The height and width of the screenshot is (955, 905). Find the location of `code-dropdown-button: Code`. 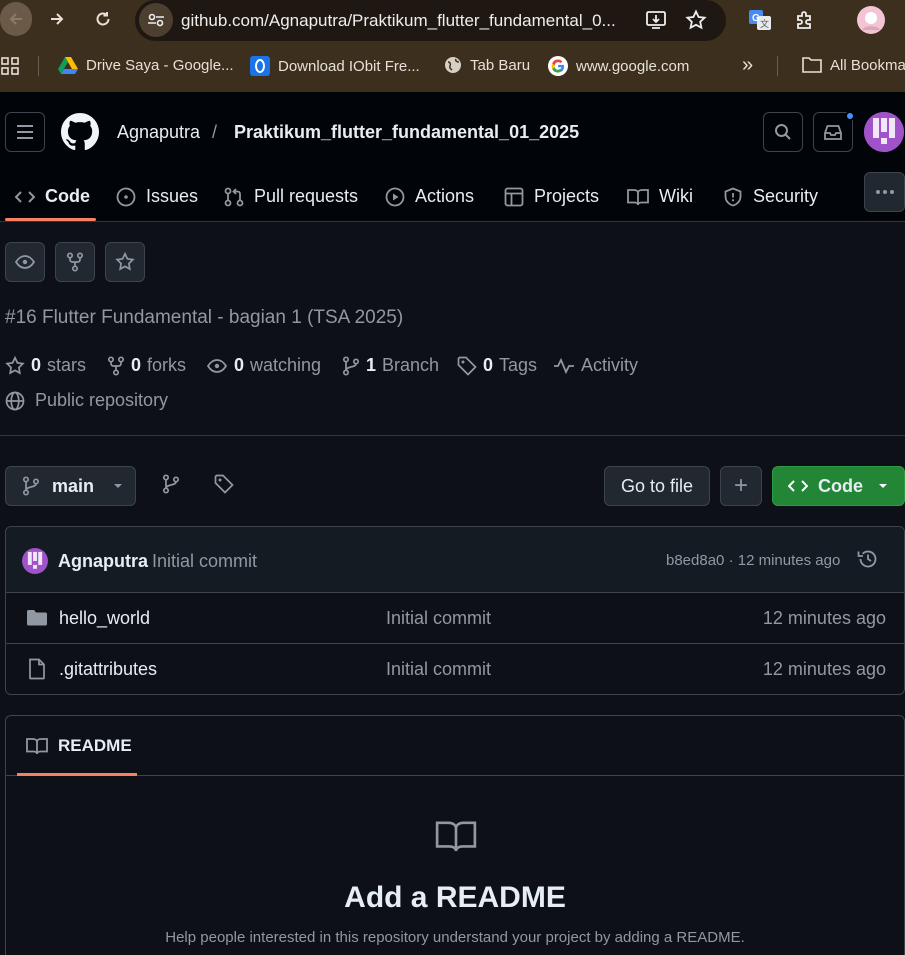

code-dropdown-button: Code is located at coordinates (838, 486).